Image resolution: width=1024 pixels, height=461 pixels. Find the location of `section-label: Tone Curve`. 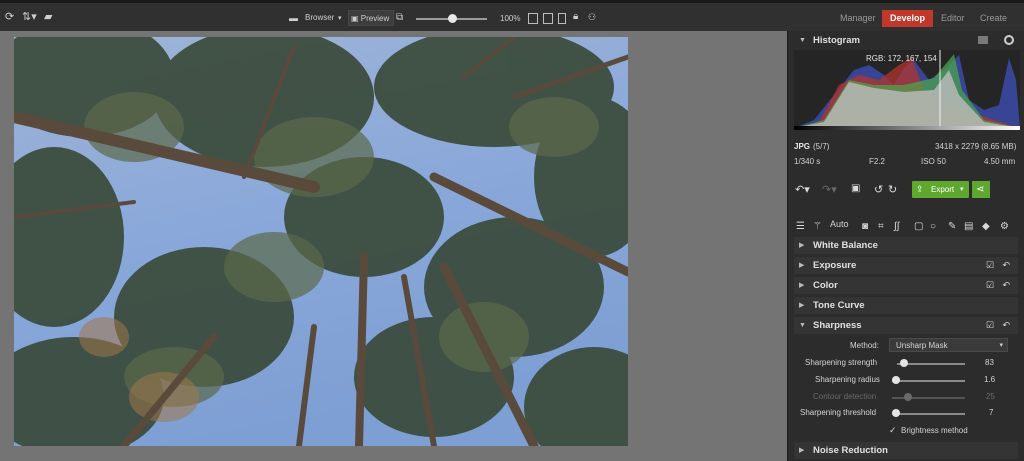

section-label: Tone Curve is located at coordinates (839, 305).